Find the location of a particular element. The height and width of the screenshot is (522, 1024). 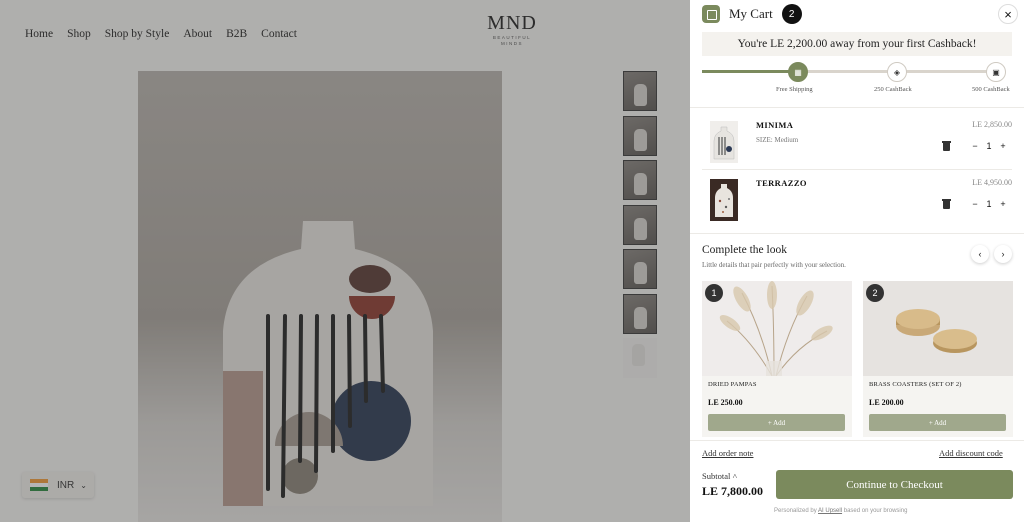

cart-title: My Cart is located at coordinates (751, 13).